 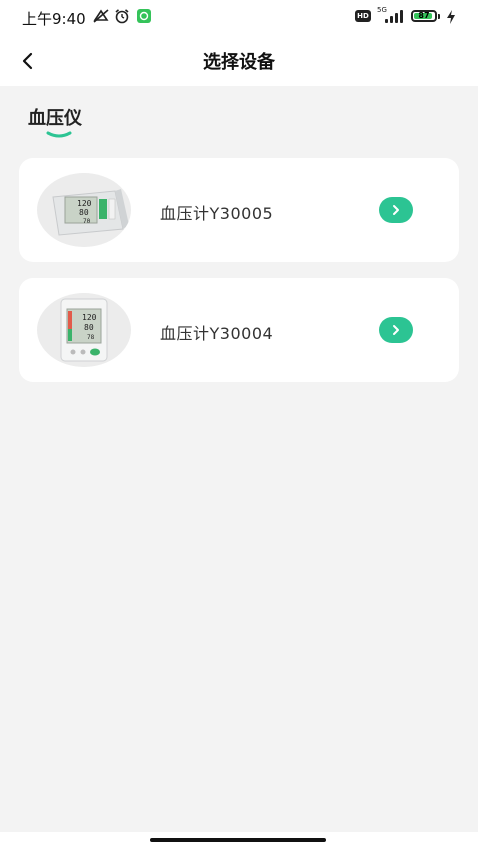 What do you see at coordinates (87, 221) in the screenshot?
I see `device-reading: 70` at bounding box center [87, 221].